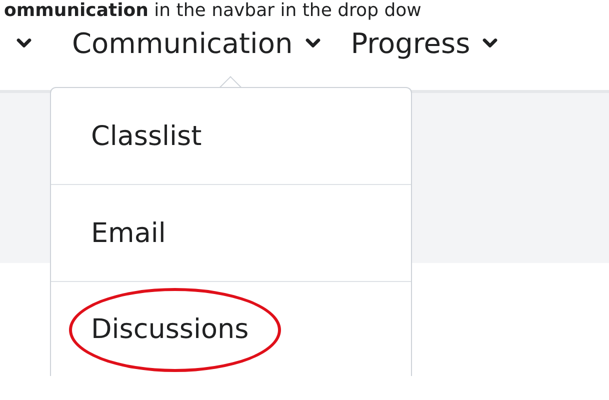 This screenshot has width=609, height=400. I want to click on menu-item: Email, so click(128, 233).